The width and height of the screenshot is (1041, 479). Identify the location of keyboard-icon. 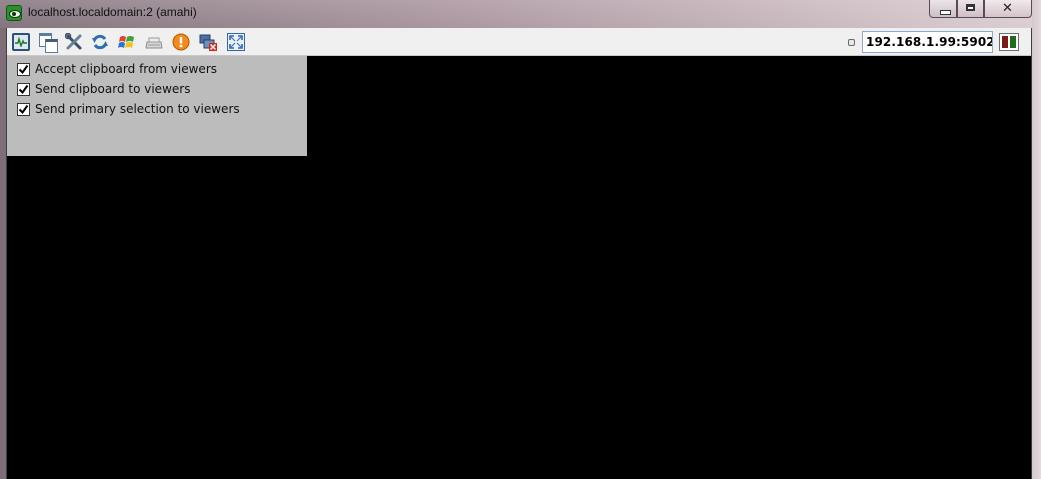
(154, 42).